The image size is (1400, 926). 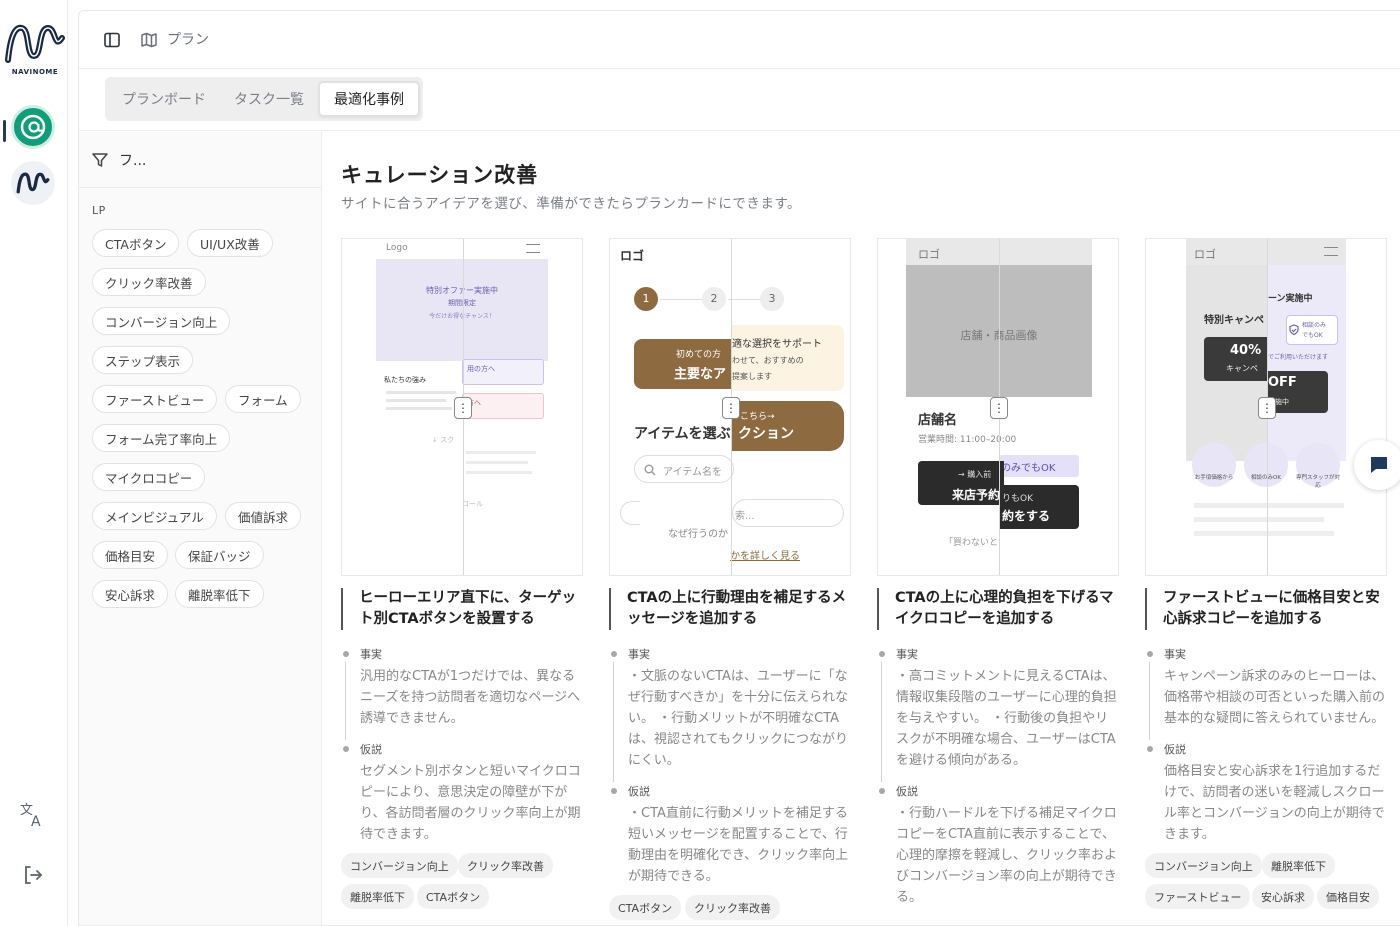 What do you see at coordinates (1377, 465) in the screenshot?
I see `chat-button` at bounding box center [1377, 465].